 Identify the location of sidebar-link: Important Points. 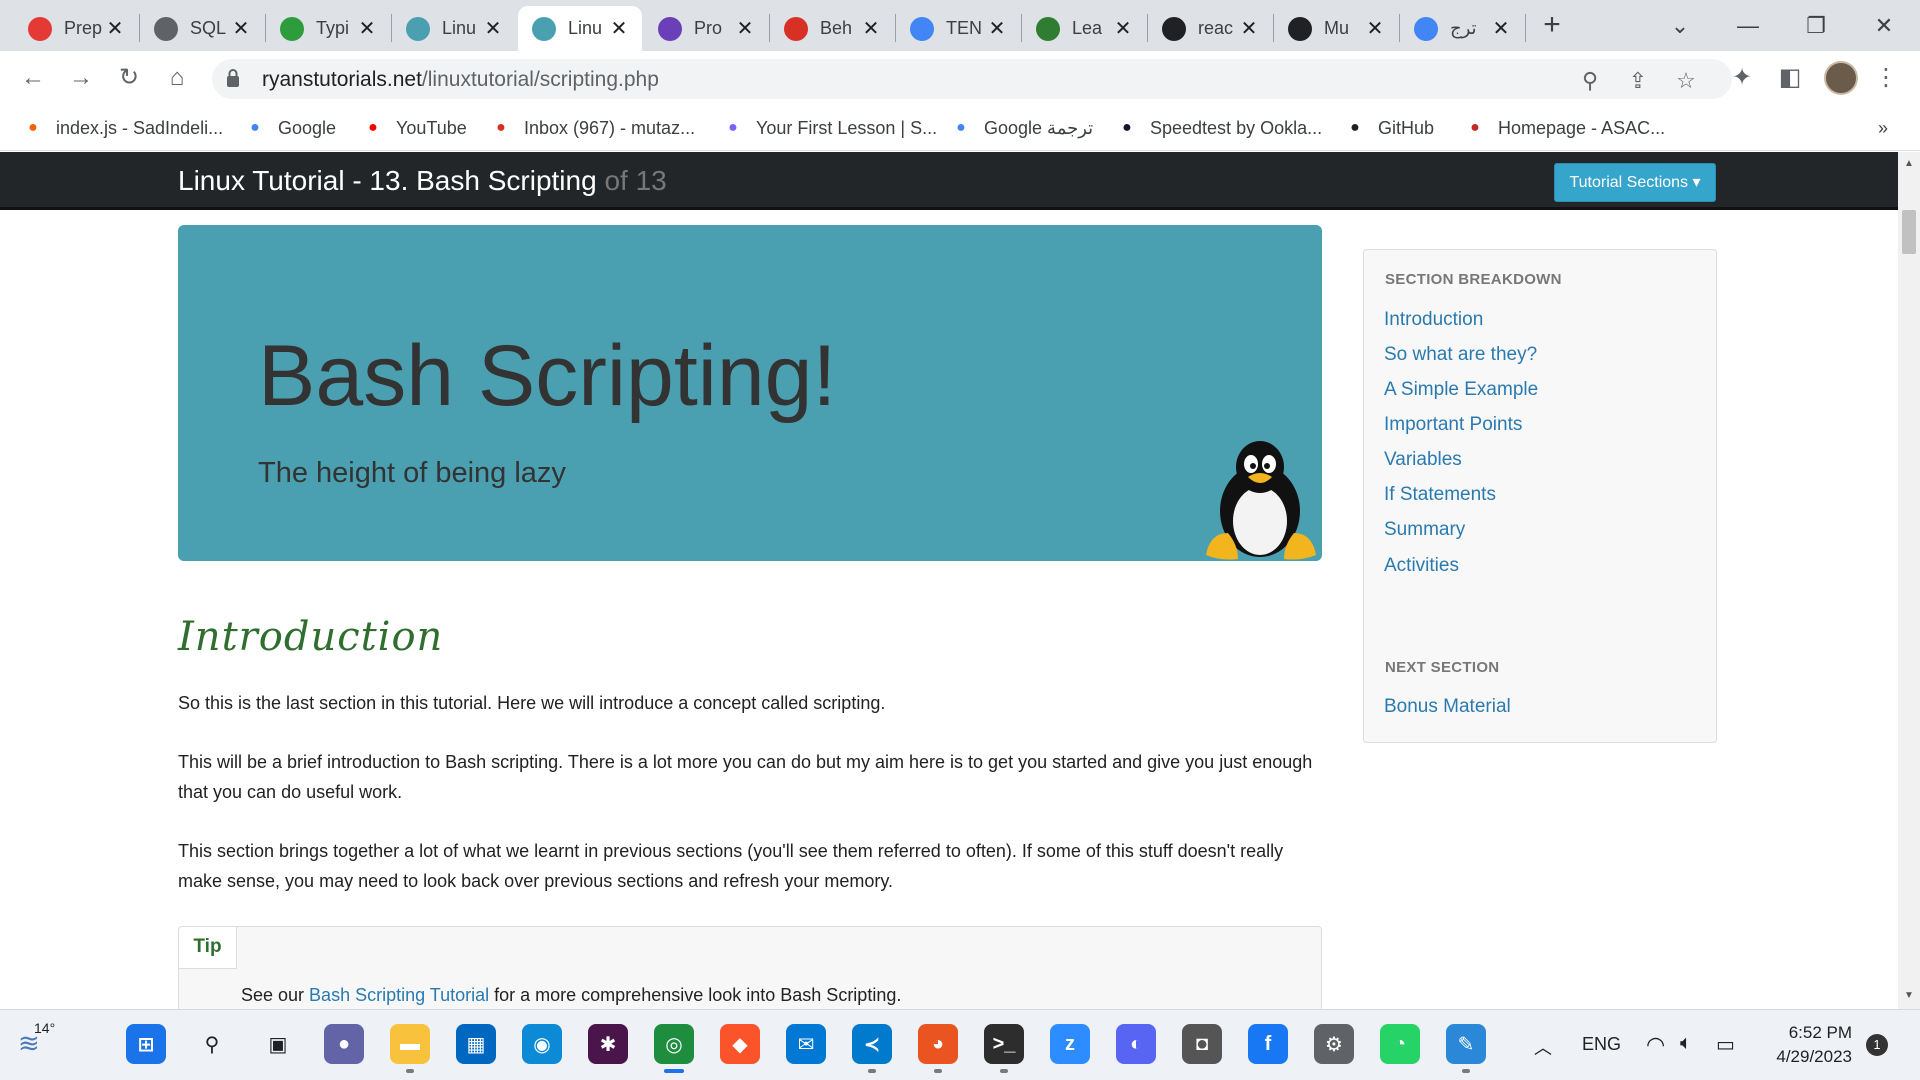
(1453, 425).